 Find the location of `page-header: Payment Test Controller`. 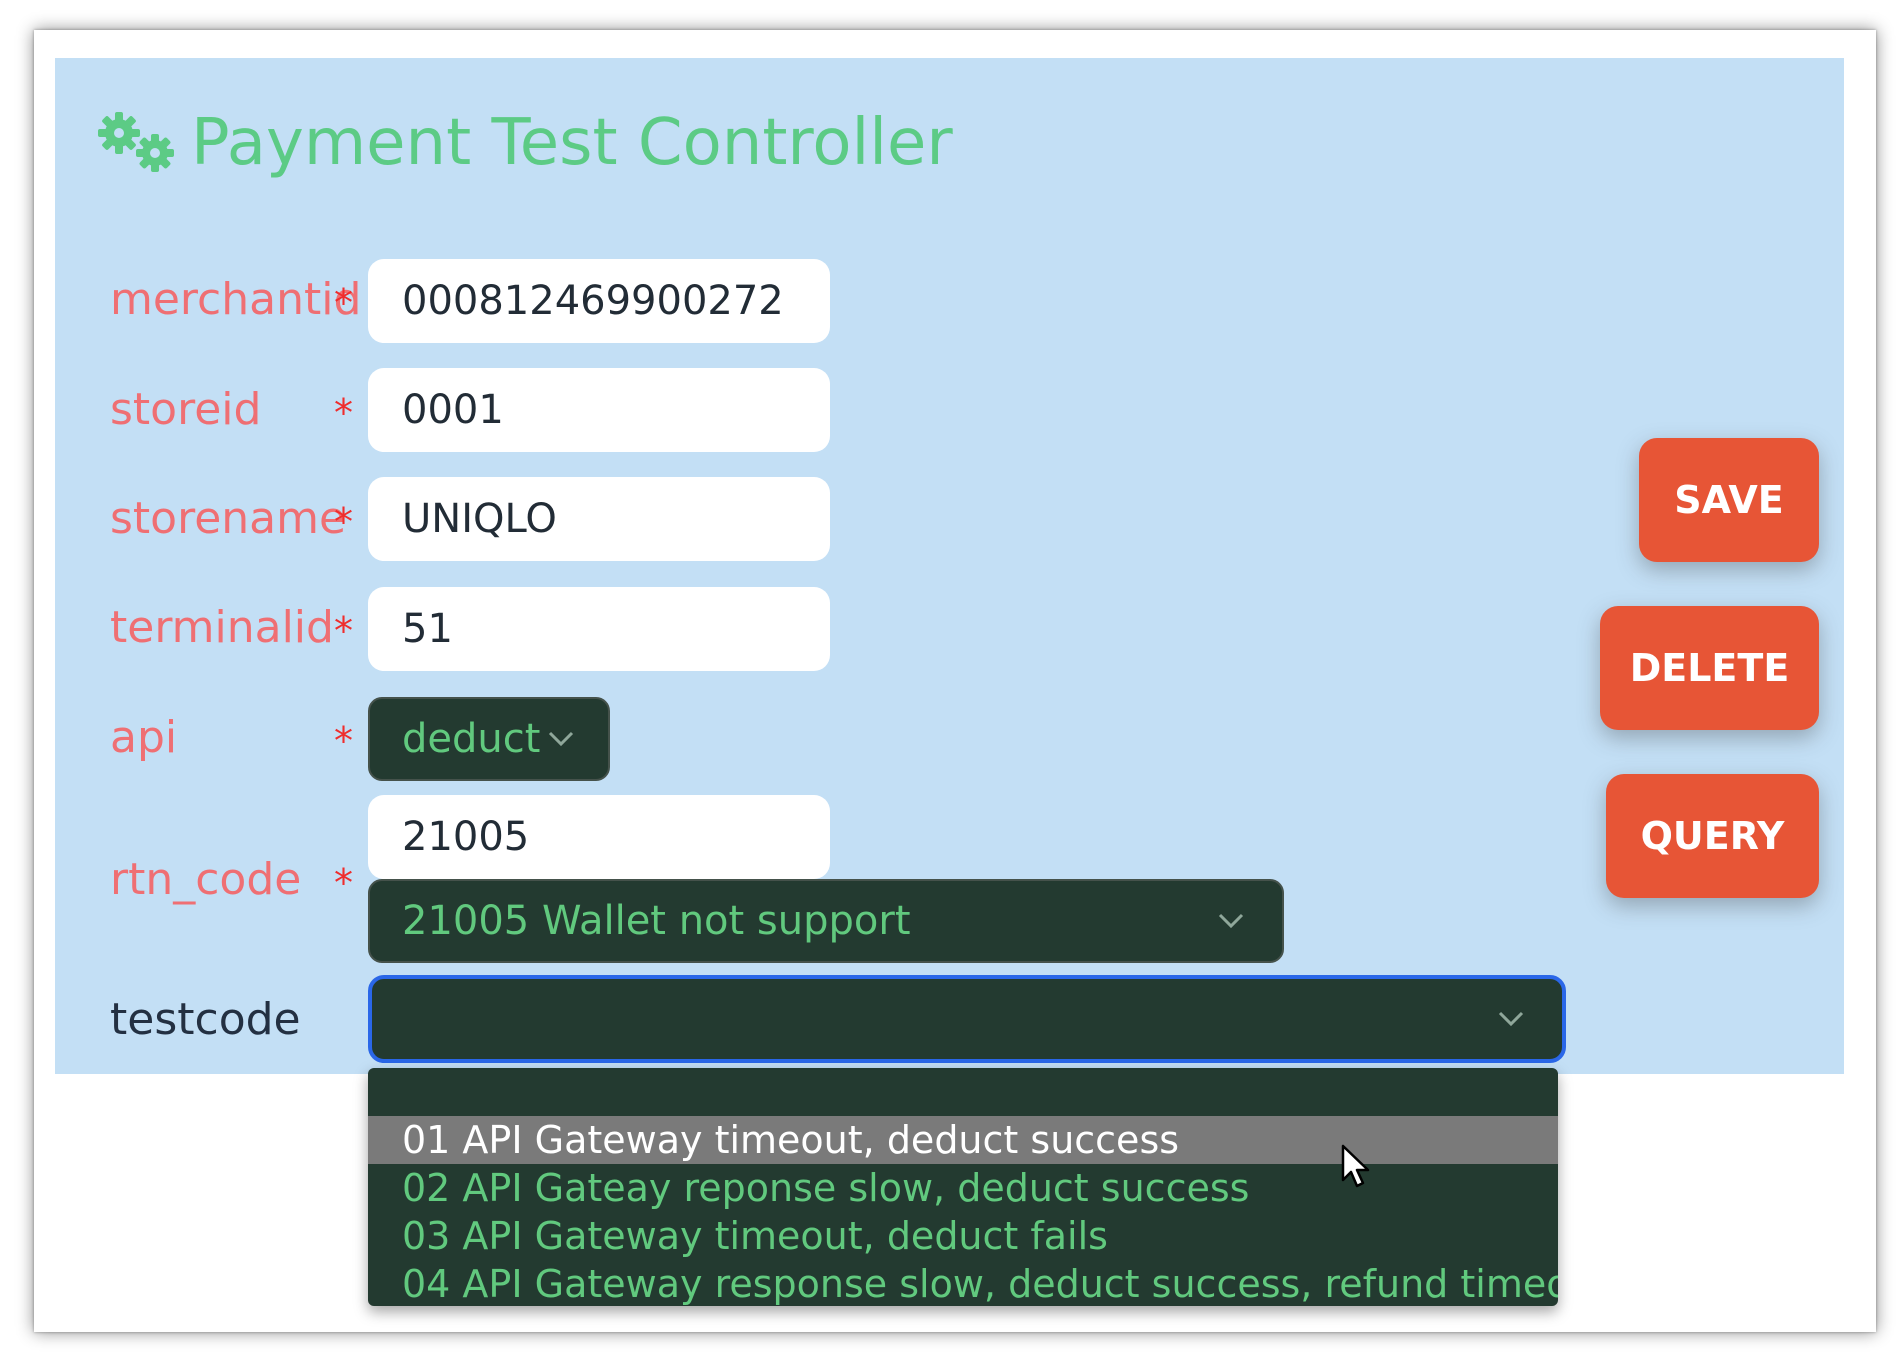

page-header: Payment Test Controller is located at coordinates (525, 143).